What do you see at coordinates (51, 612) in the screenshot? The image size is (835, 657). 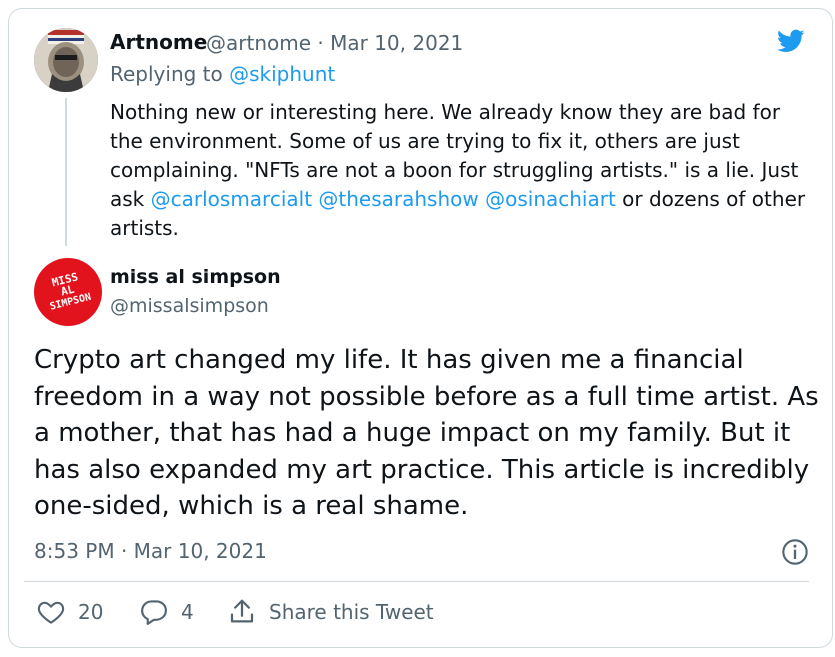 I see `heart-icon` at bounding box center [51, 612].